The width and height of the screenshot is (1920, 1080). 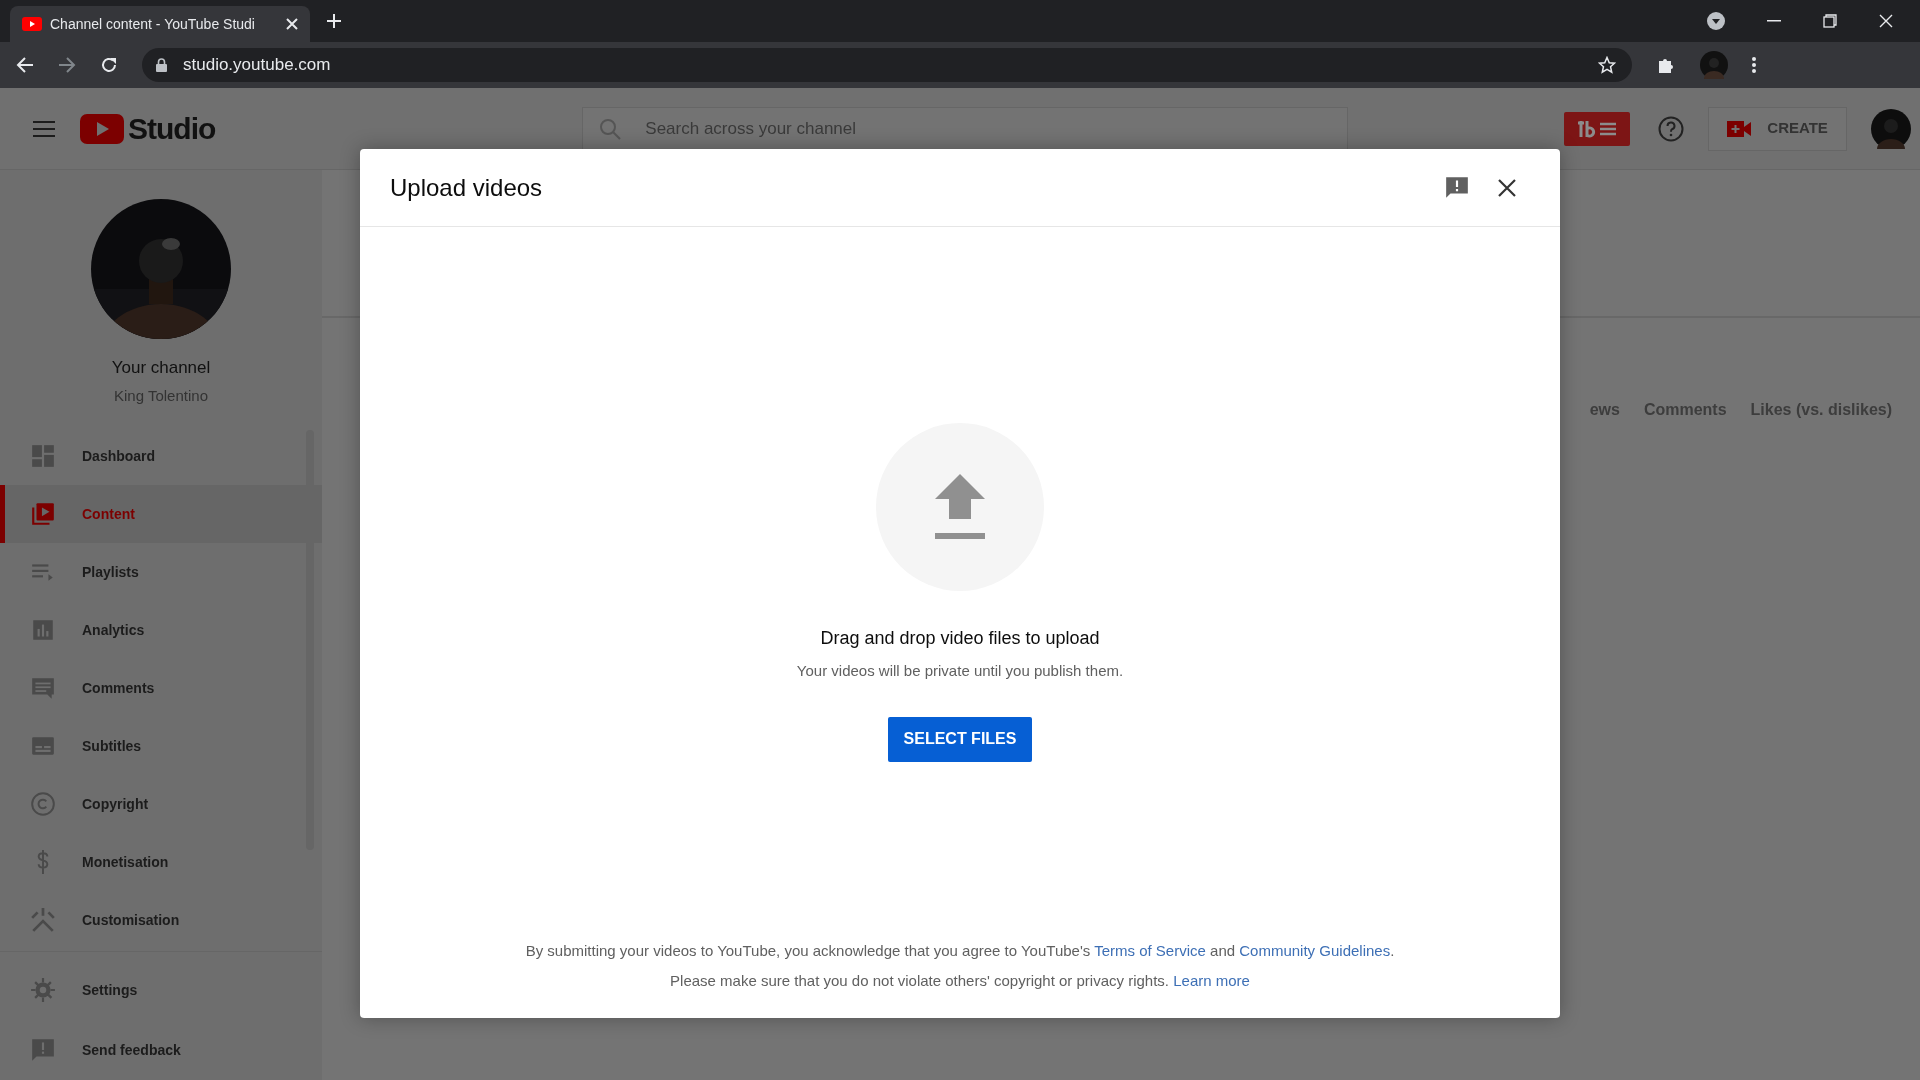 I want to click on legal-text: Please make sure that you do not violate others' copyright or privacy rights. Learn more, so click(x=960, y=981).